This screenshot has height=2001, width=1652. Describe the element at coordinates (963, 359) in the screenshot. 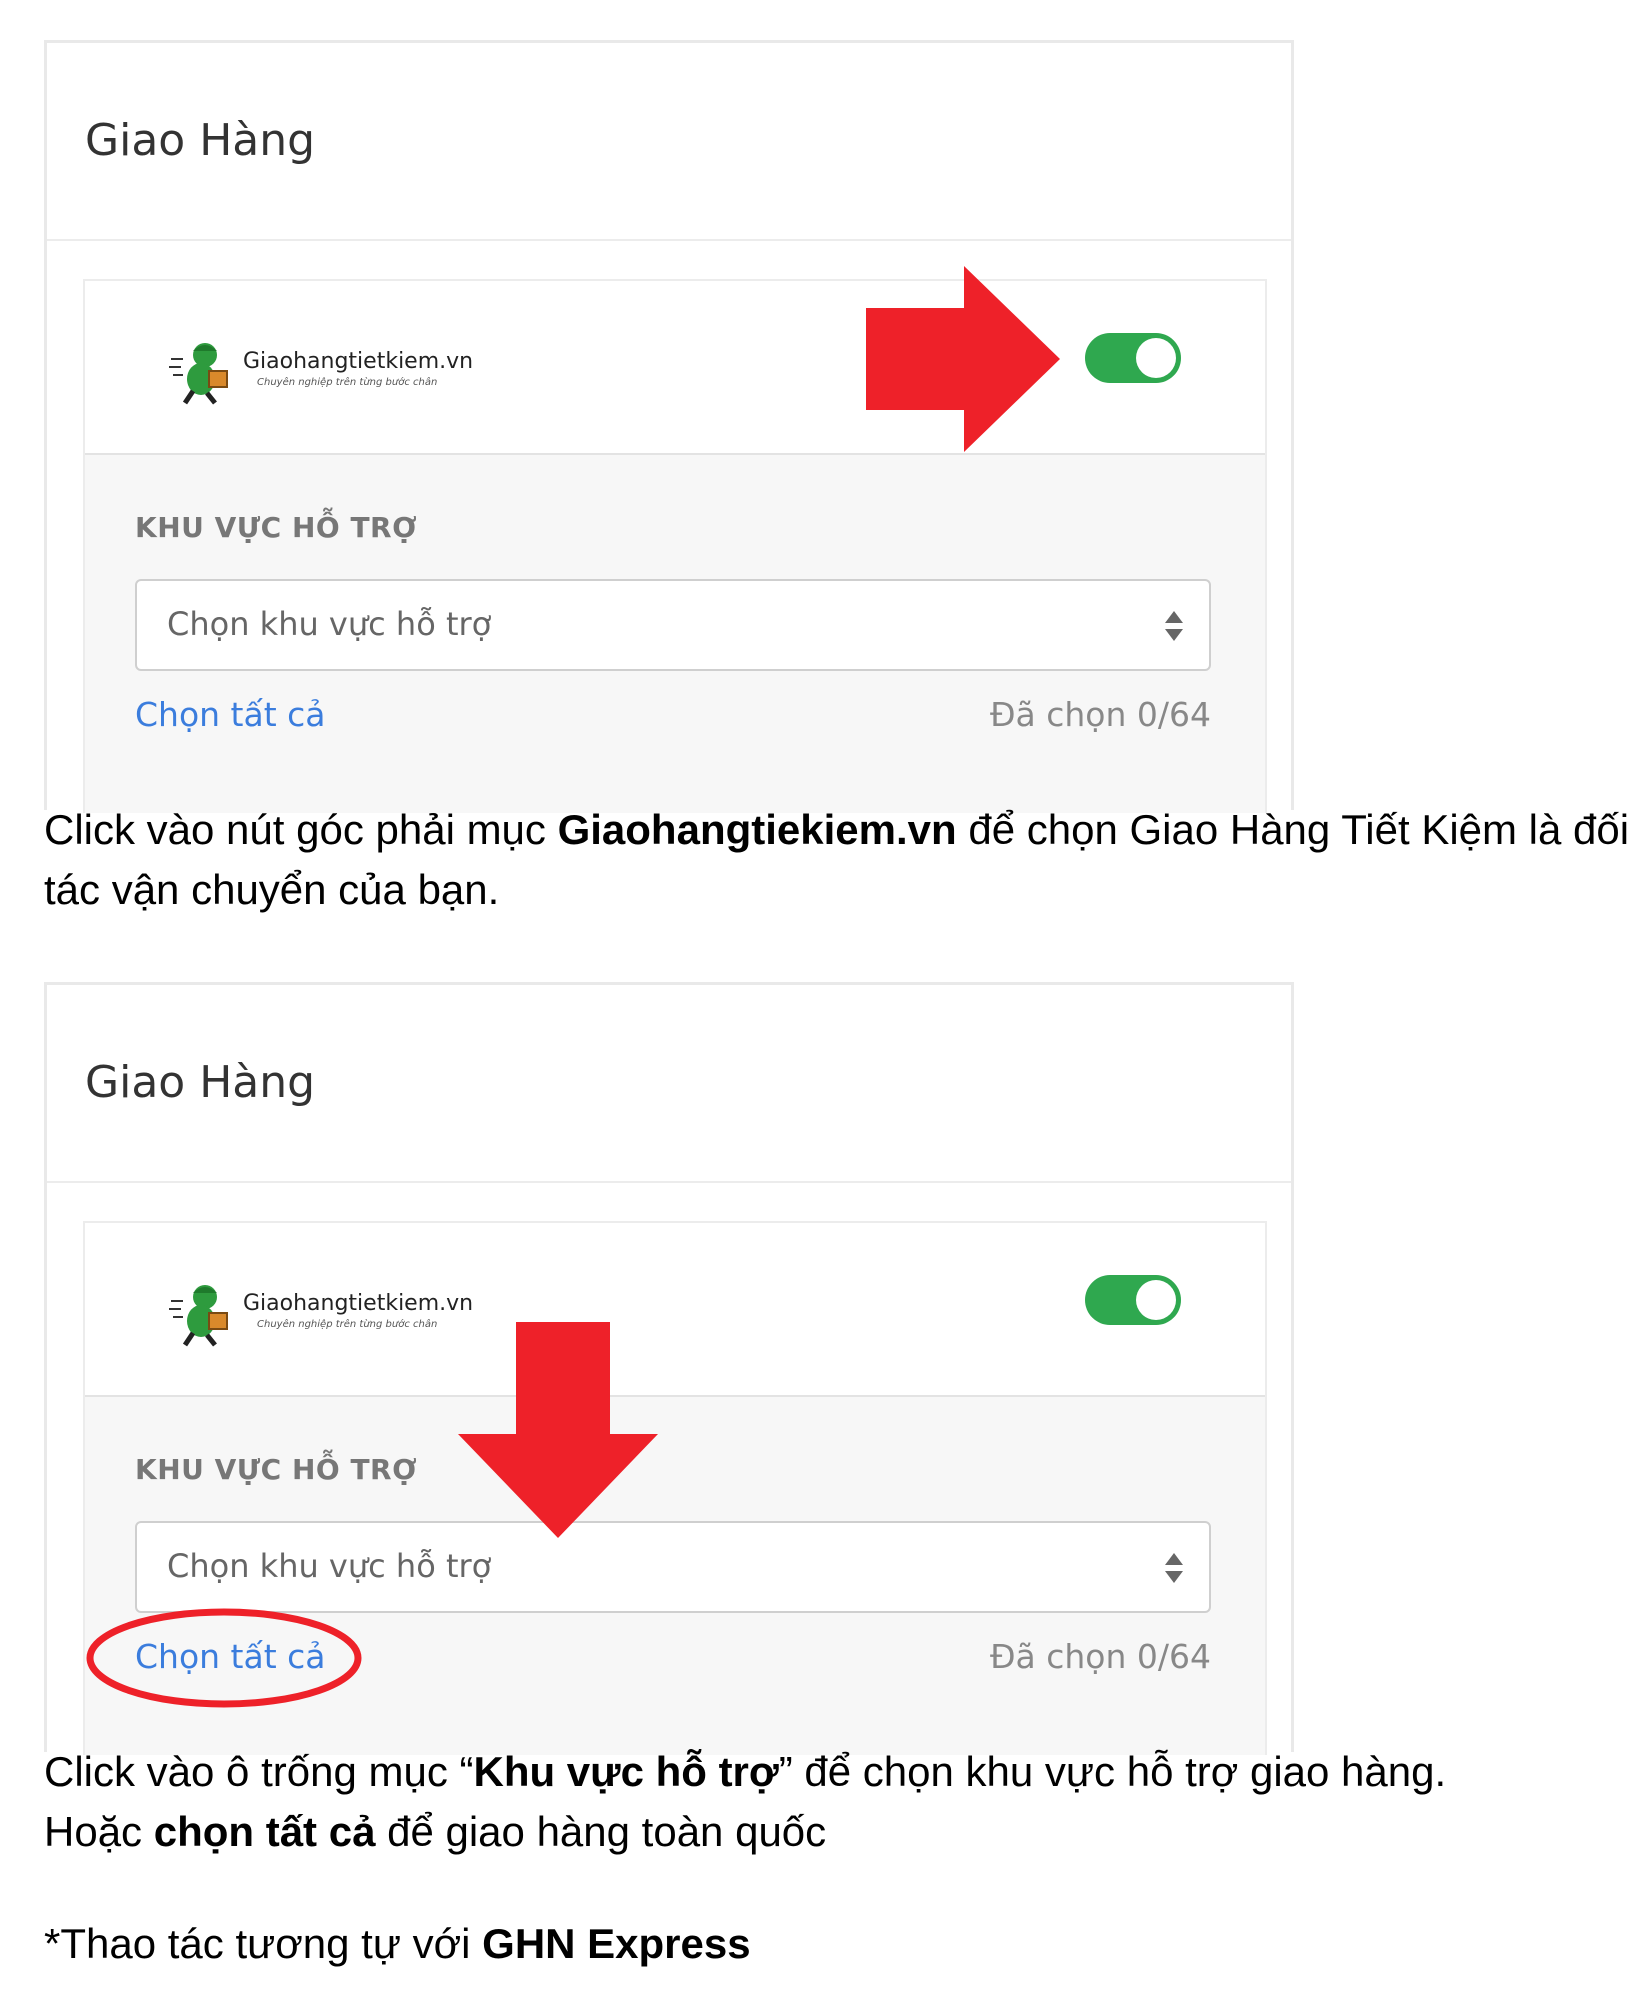

I see `arrow-right-icon` at that location.